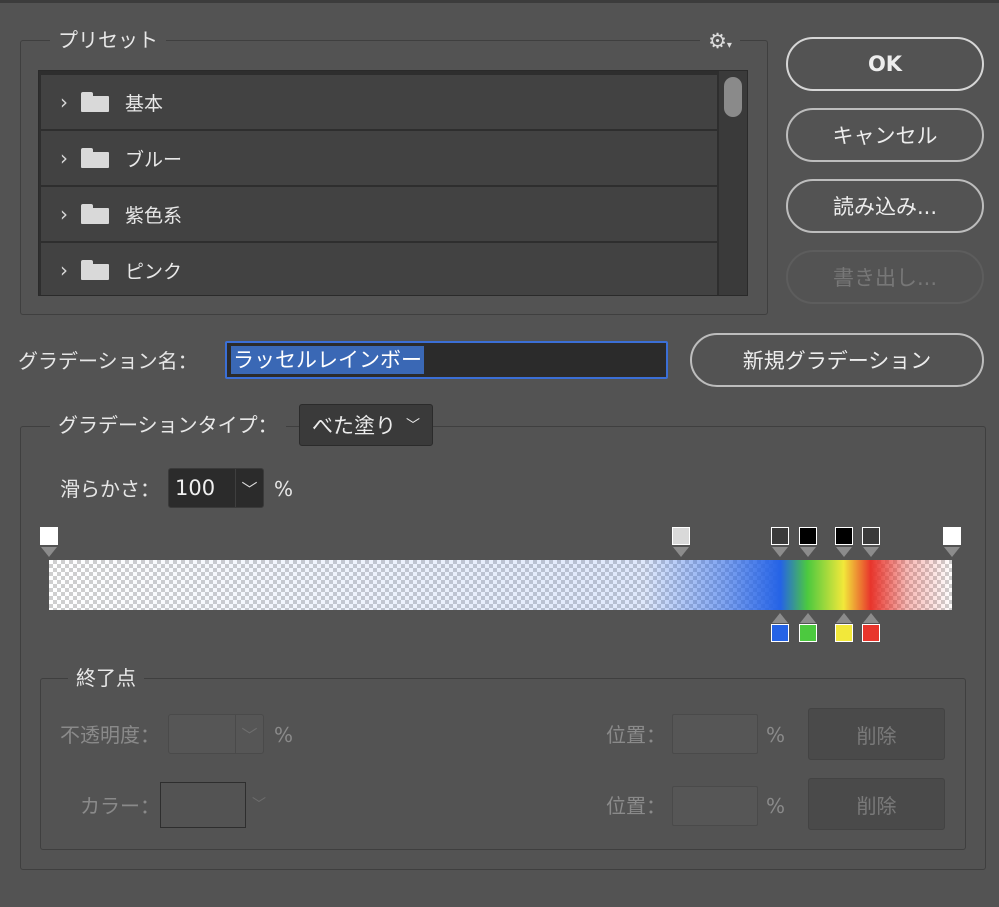  What do you see at coordinates (715, 806) in the screenshot?
I see `color-location-field` at bounding box center [715, 806].